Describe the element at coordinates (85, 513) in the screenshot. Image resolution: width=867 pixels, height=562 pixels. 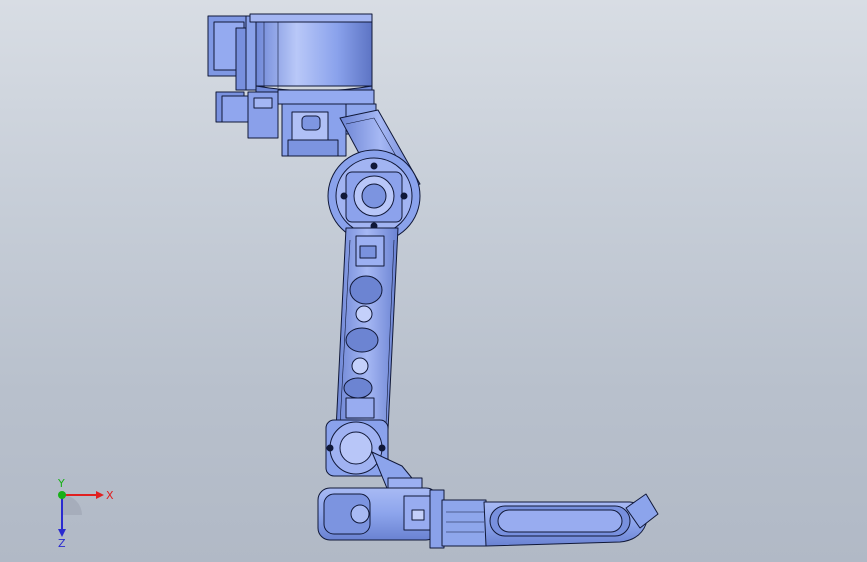
I see `axis-triad: X Y Z` at that location.